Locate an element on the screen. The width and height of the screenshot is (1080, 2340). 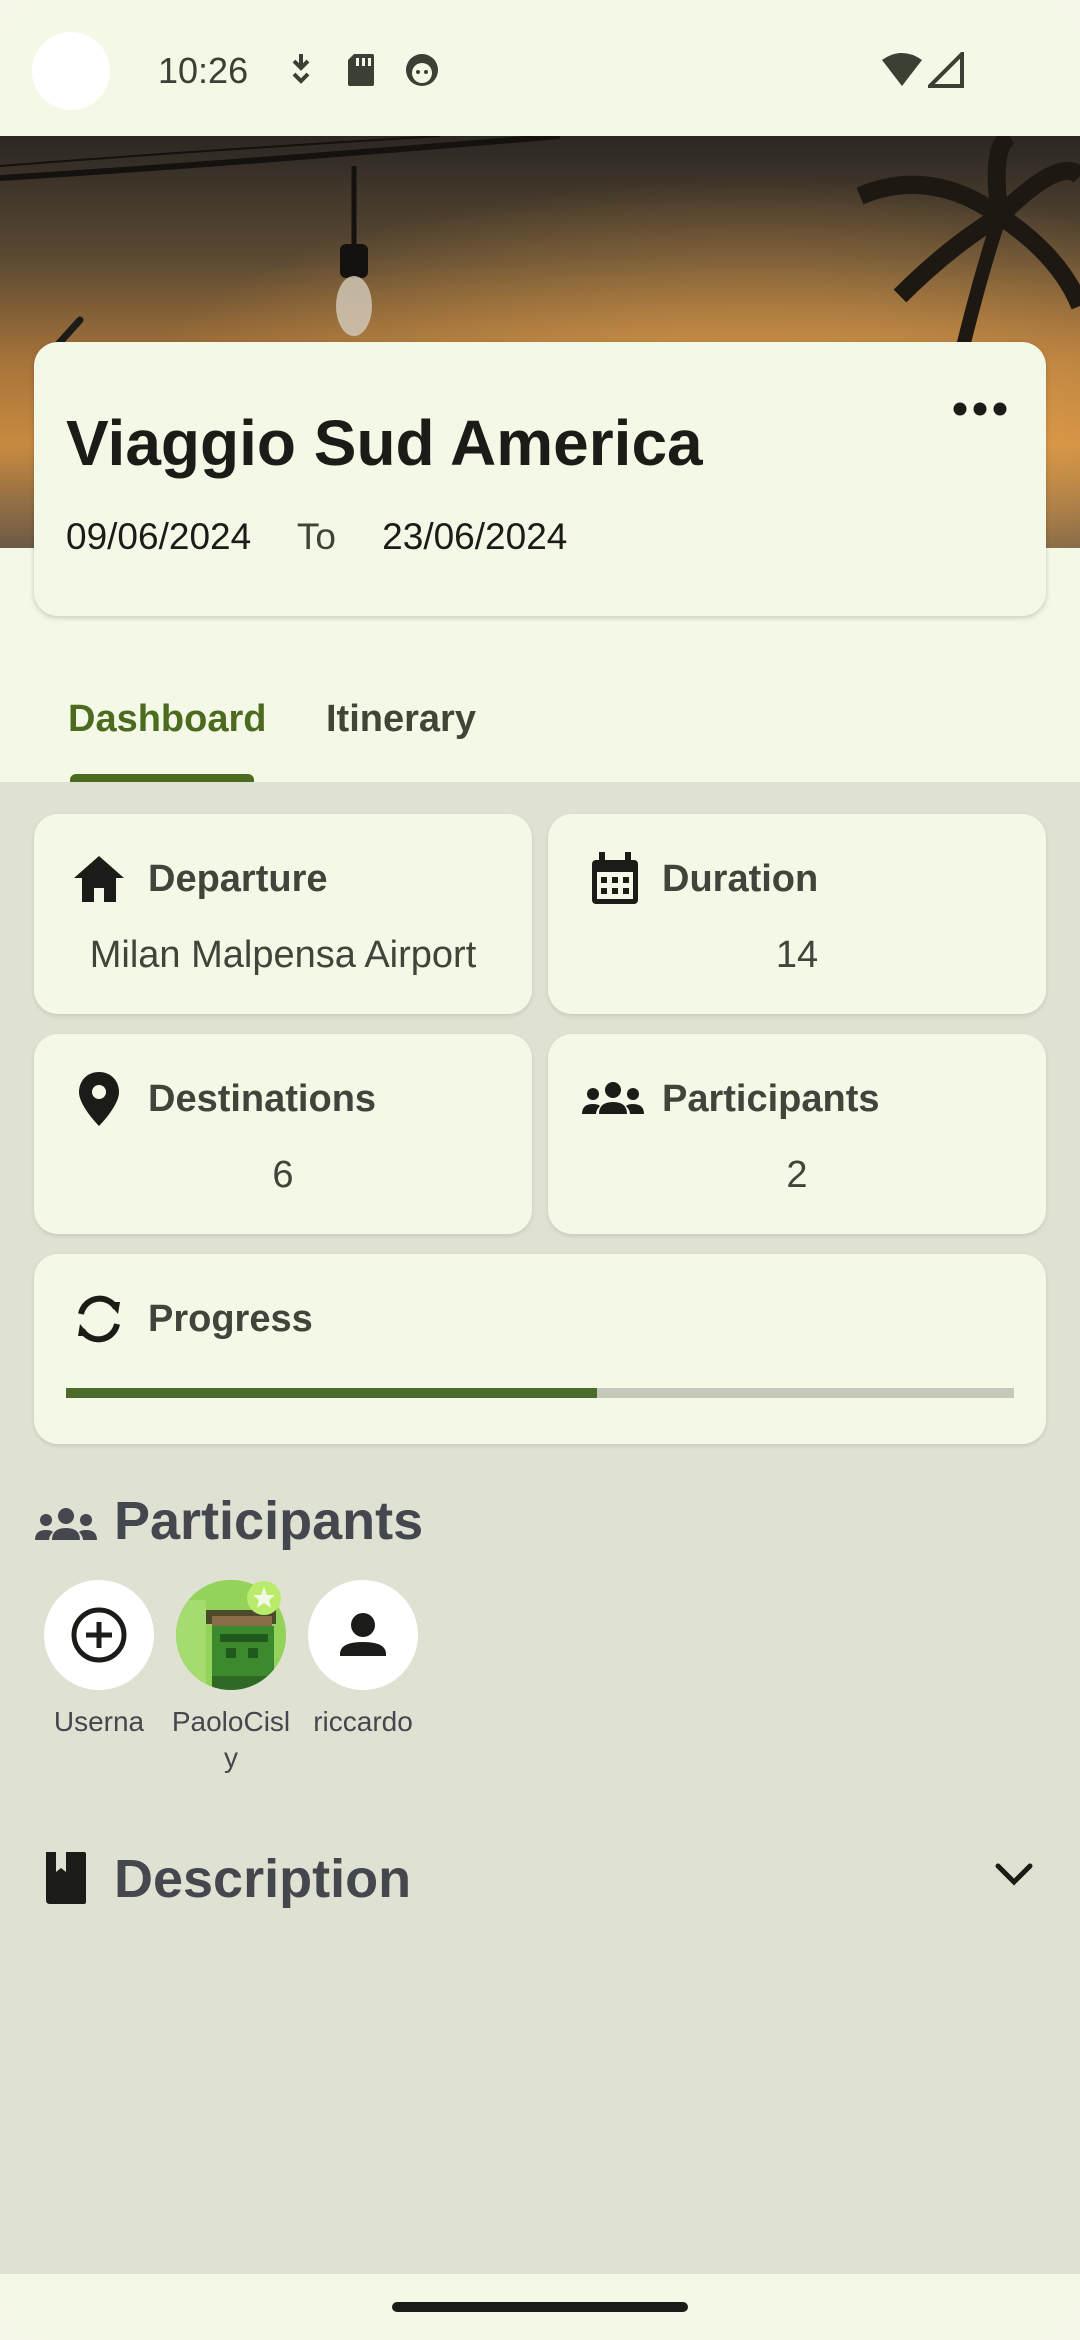
destinations-label: Destinations is located at coordinates (262, 1099).